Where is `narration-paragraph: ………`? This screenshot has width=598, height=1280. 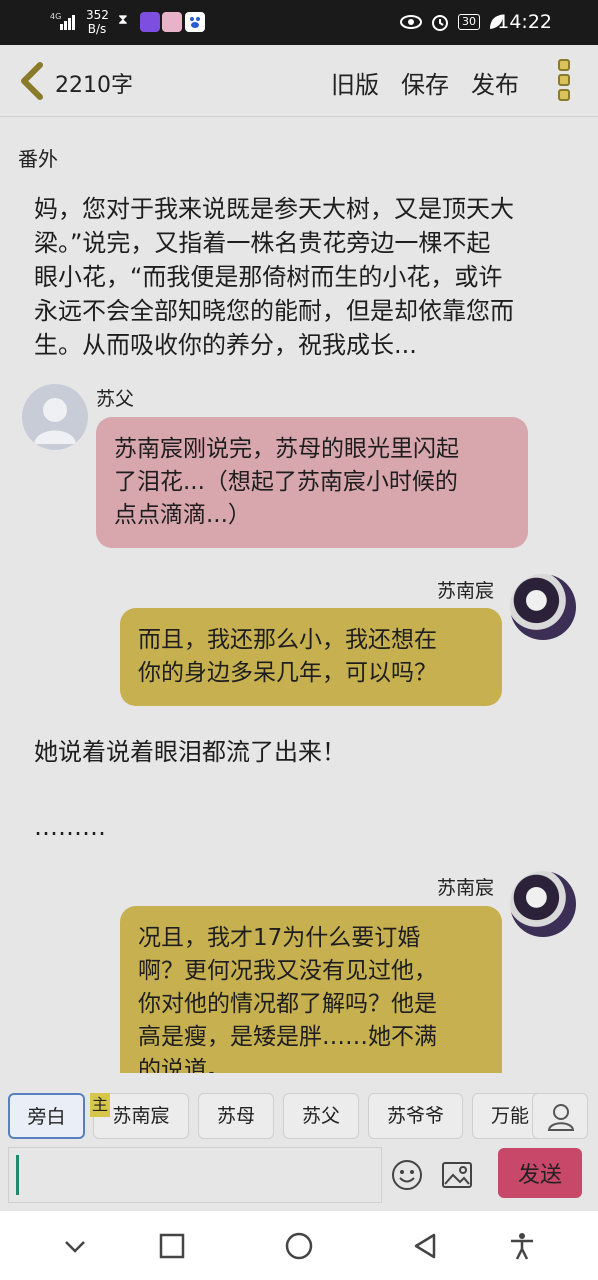
narration-paragraph: ……… is located at coordinates (70, 827).